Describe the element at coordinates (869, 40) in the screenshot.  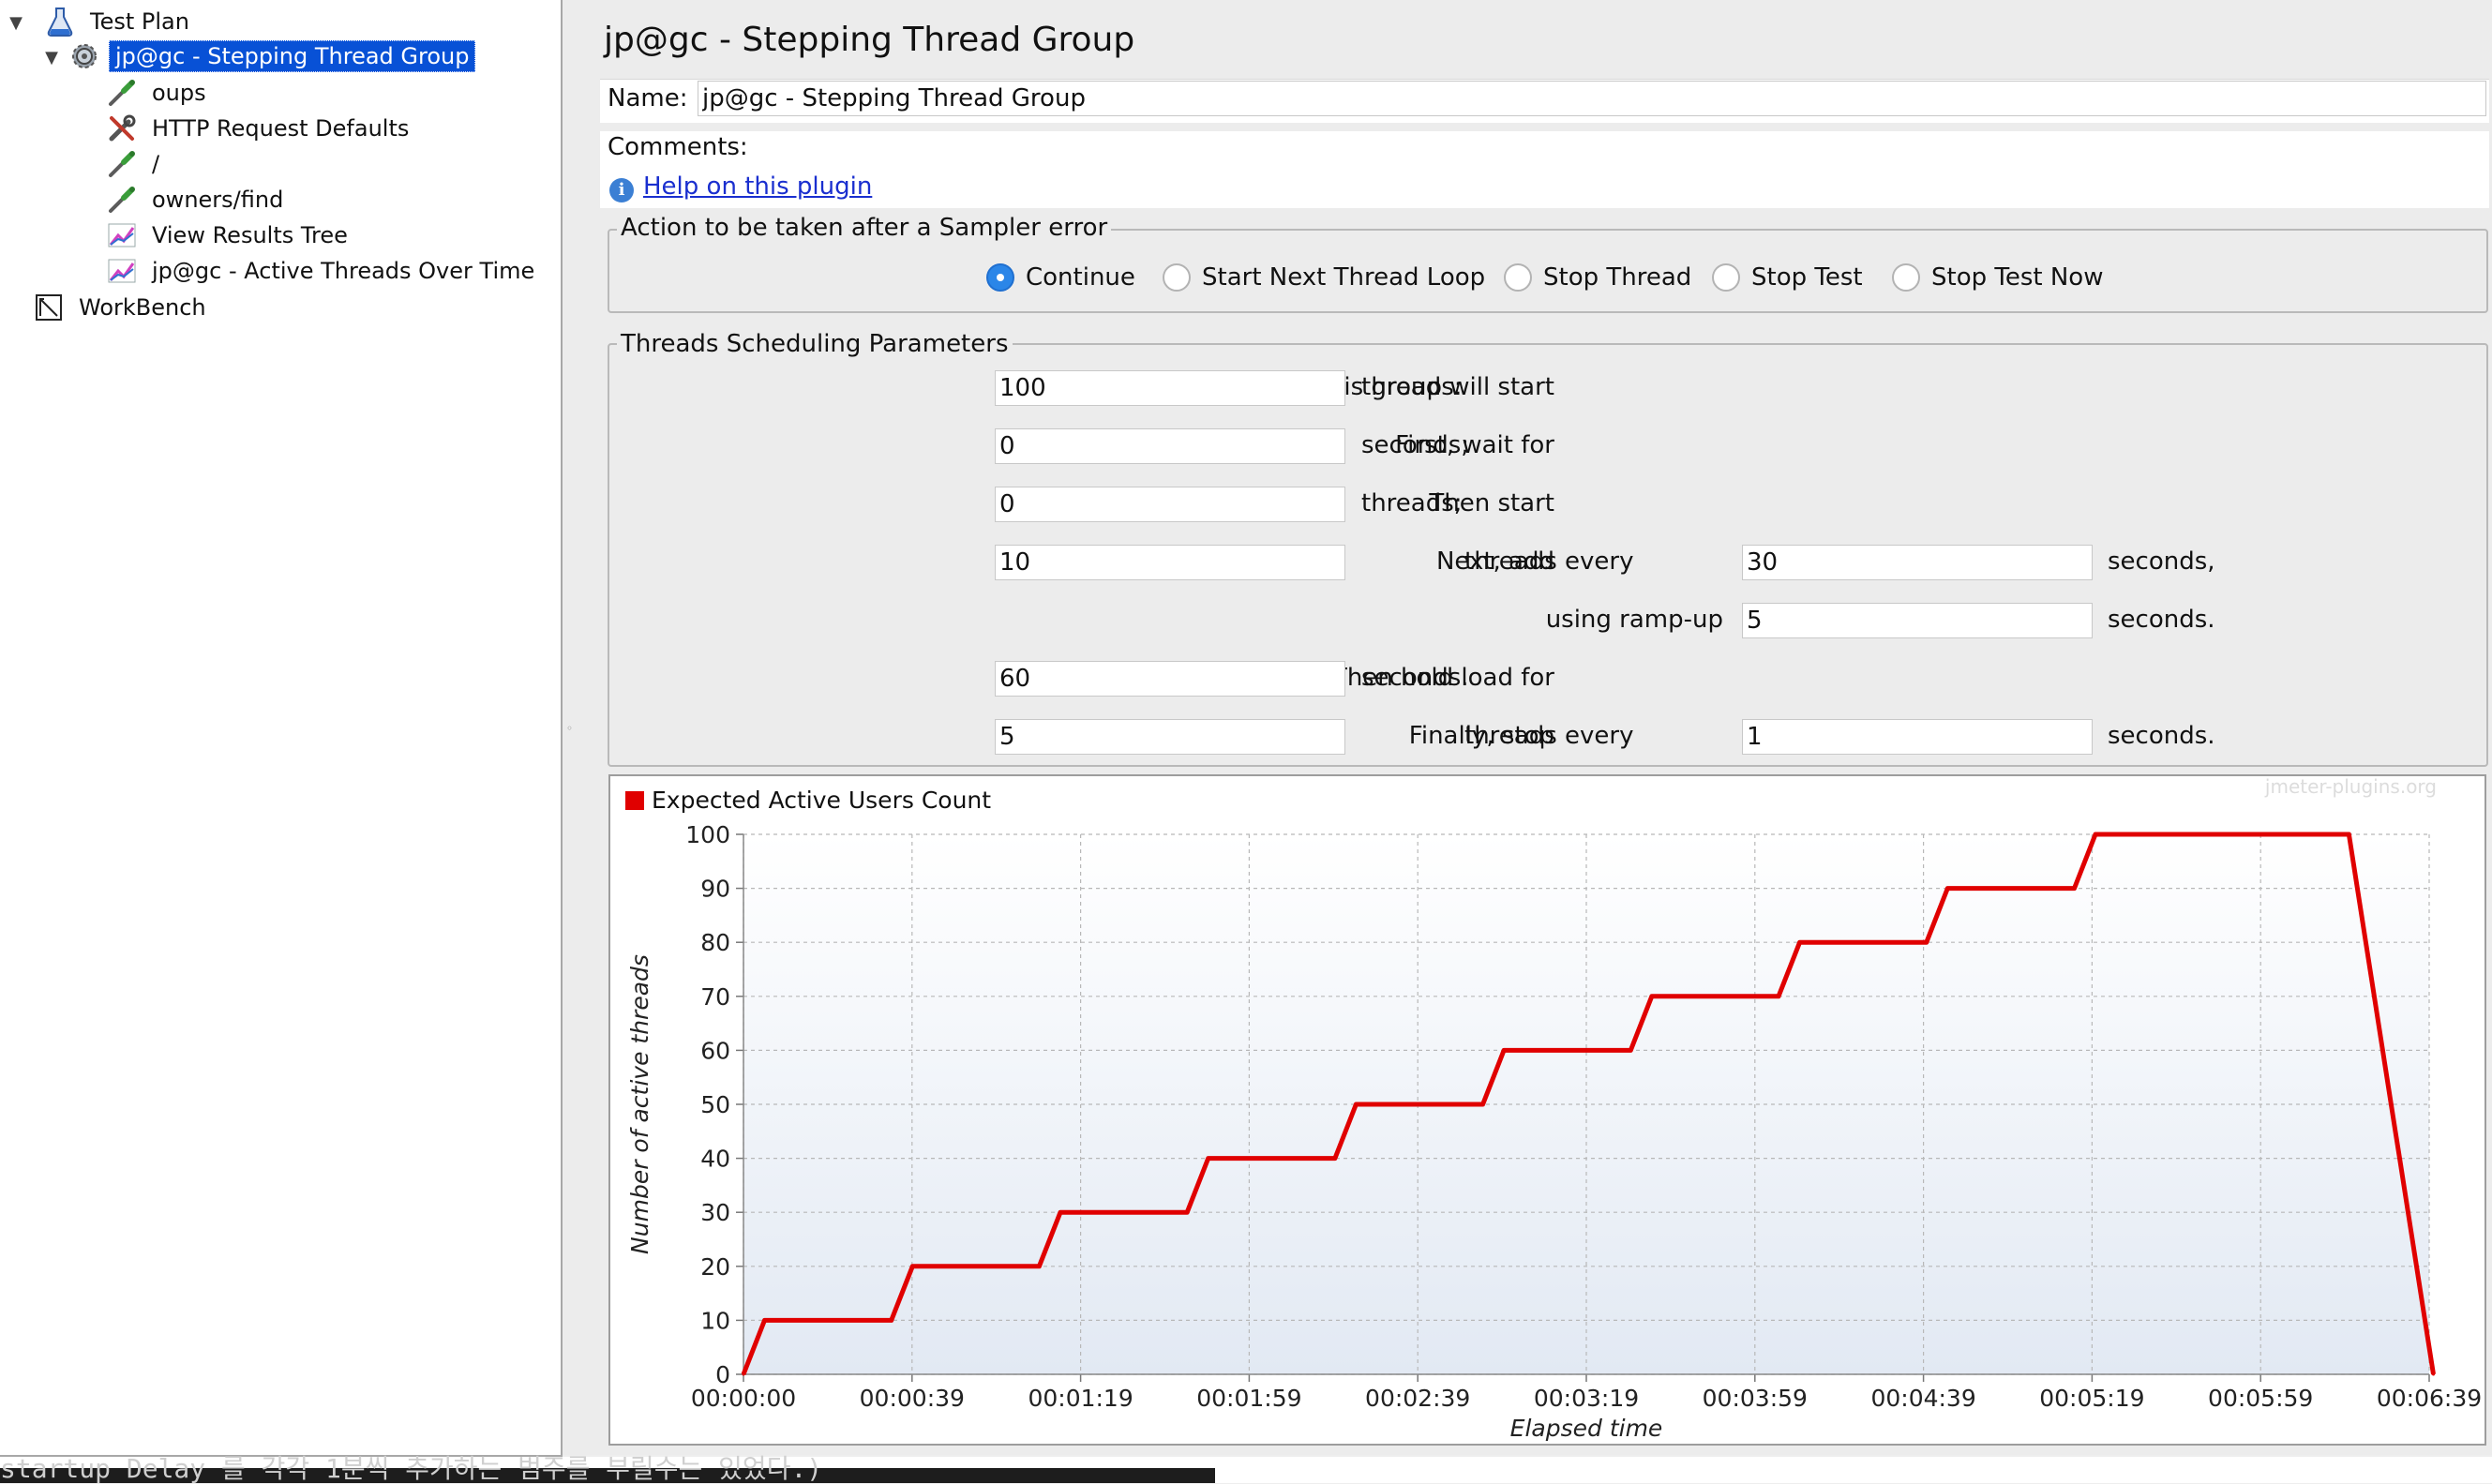
I see `panel-title: jp@gc - Stepping Thread Group` at that location.